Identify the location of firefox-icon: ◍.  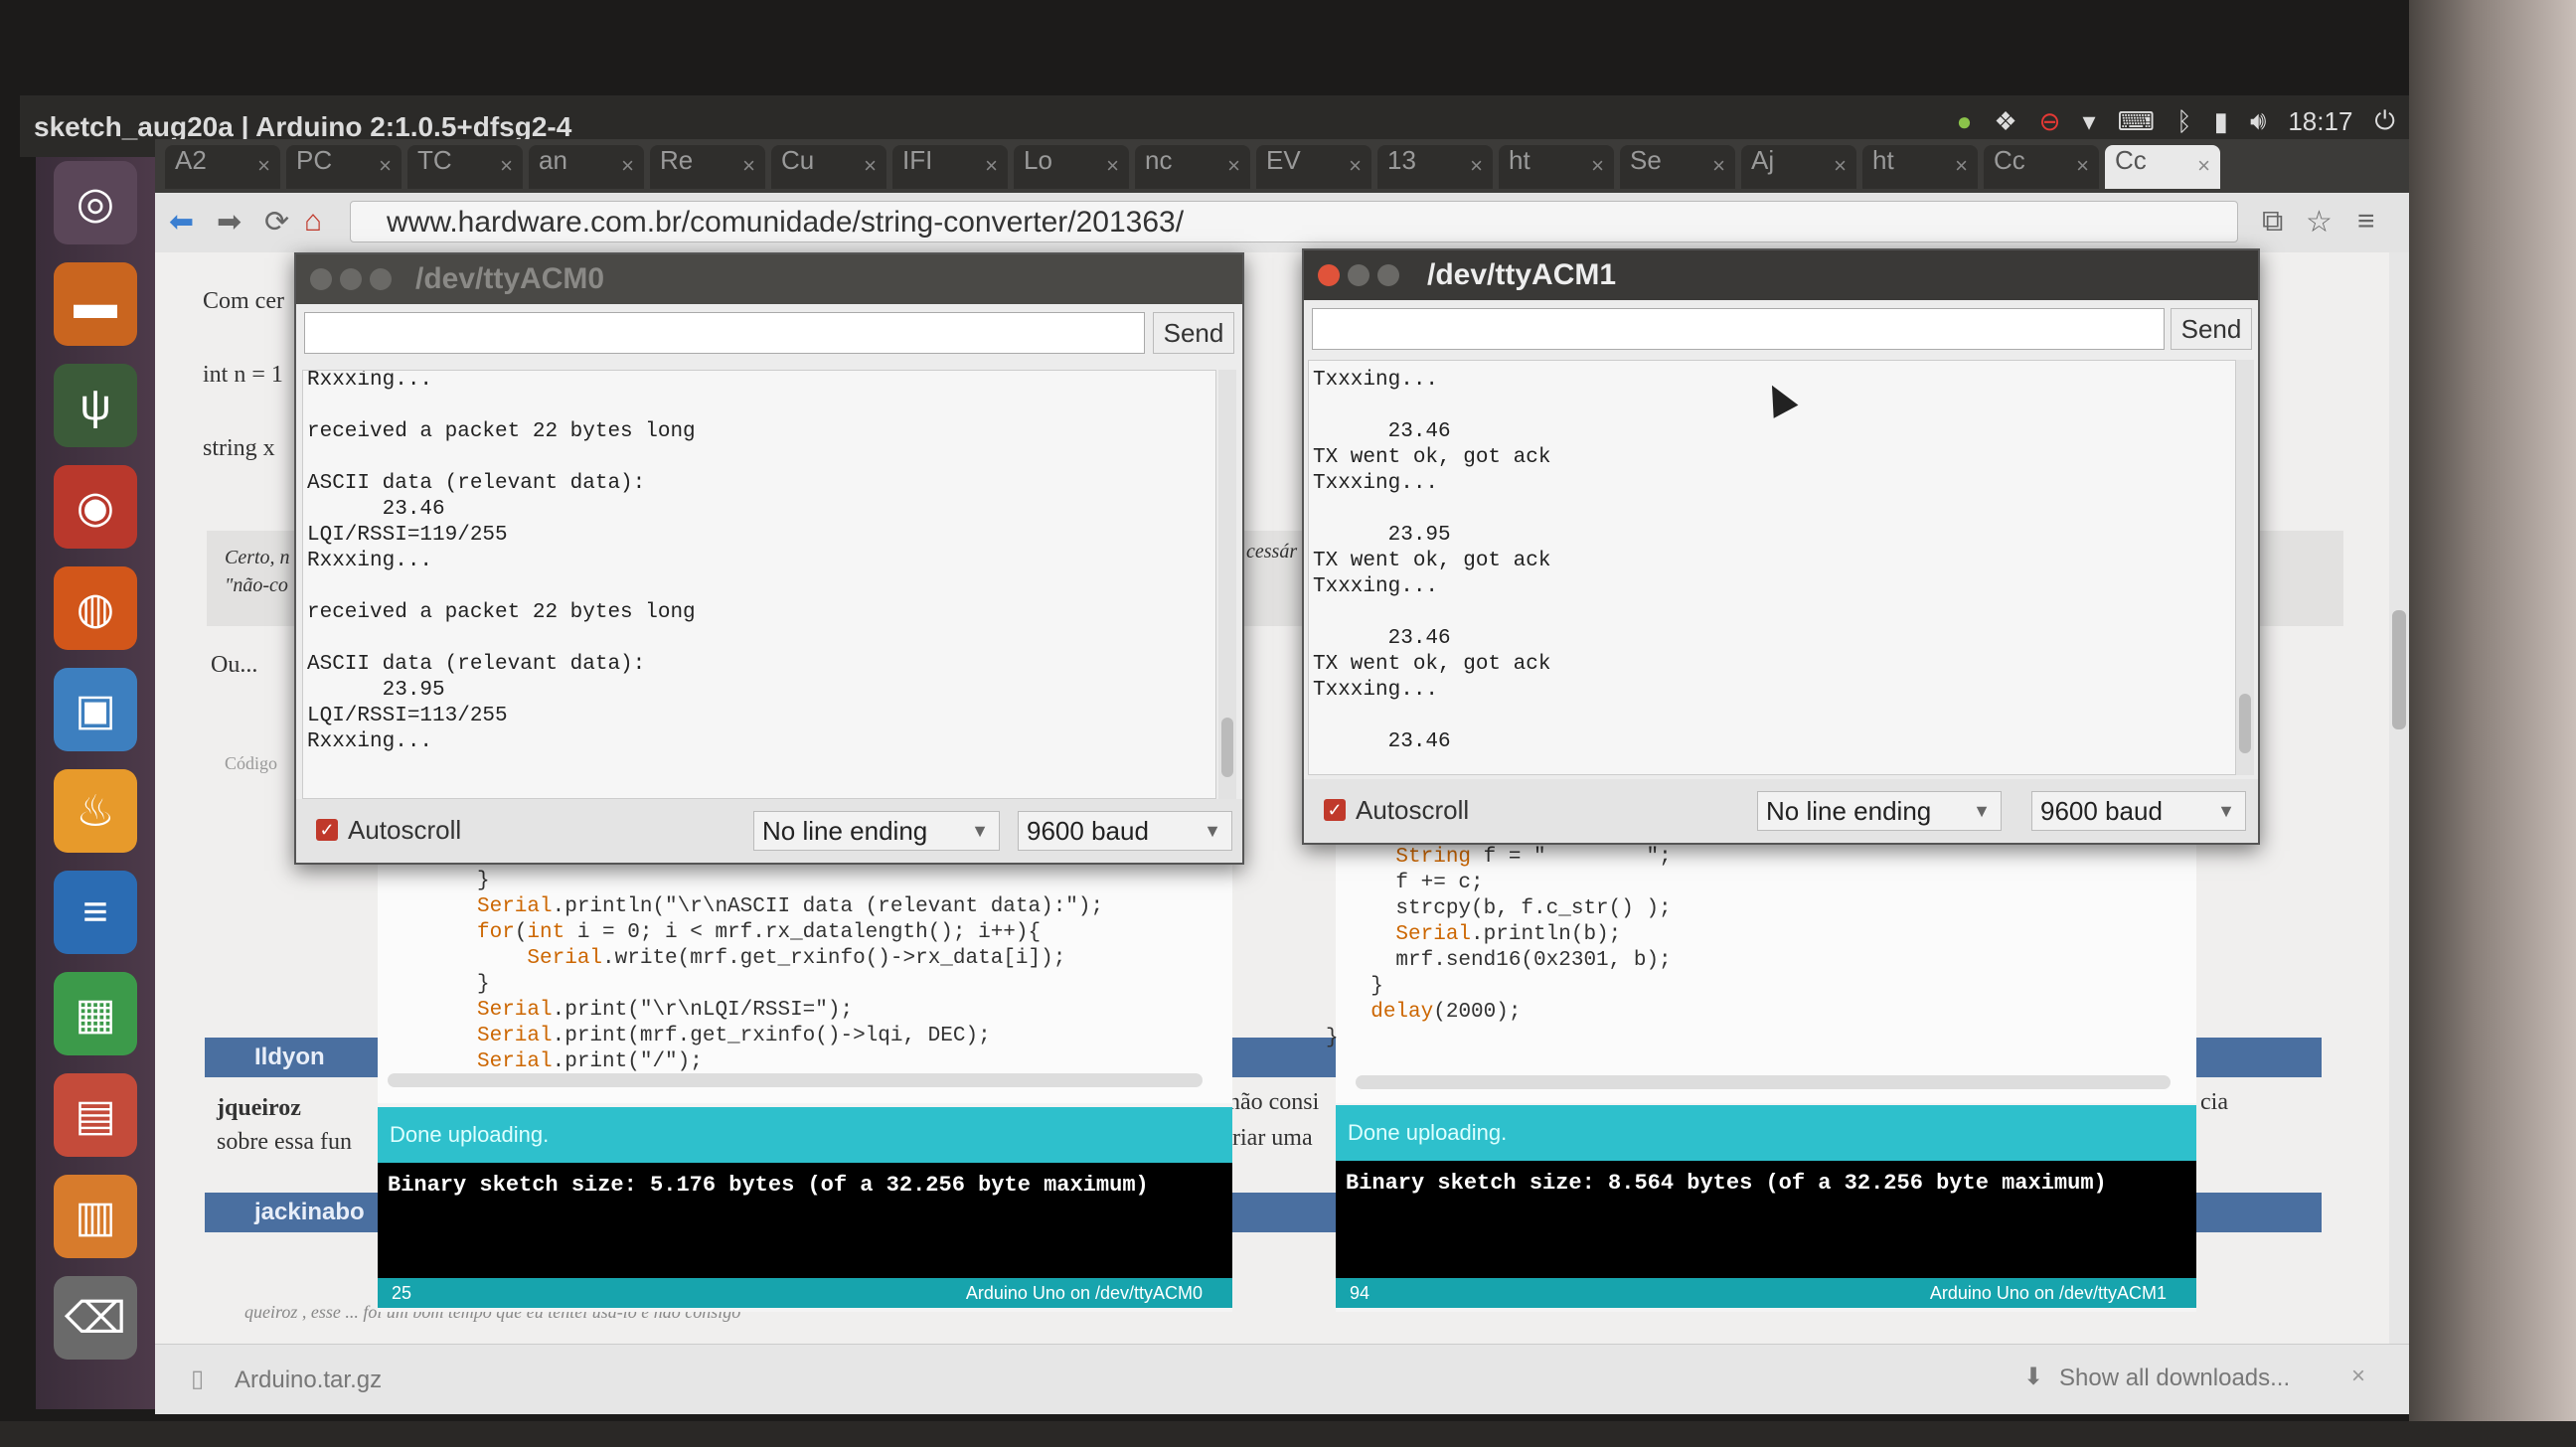
(95, 608).